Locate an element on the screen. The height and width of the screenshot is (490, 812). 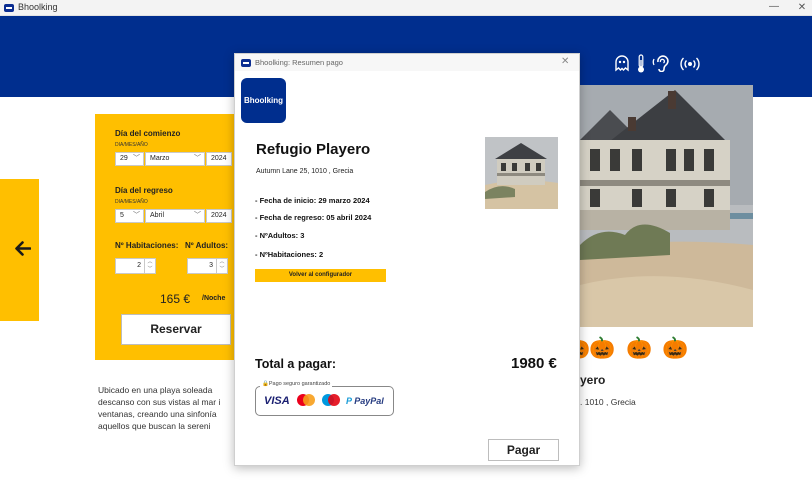
adults-stepper: 3 ︿ ﹀ is located at coordinates (207, 266).